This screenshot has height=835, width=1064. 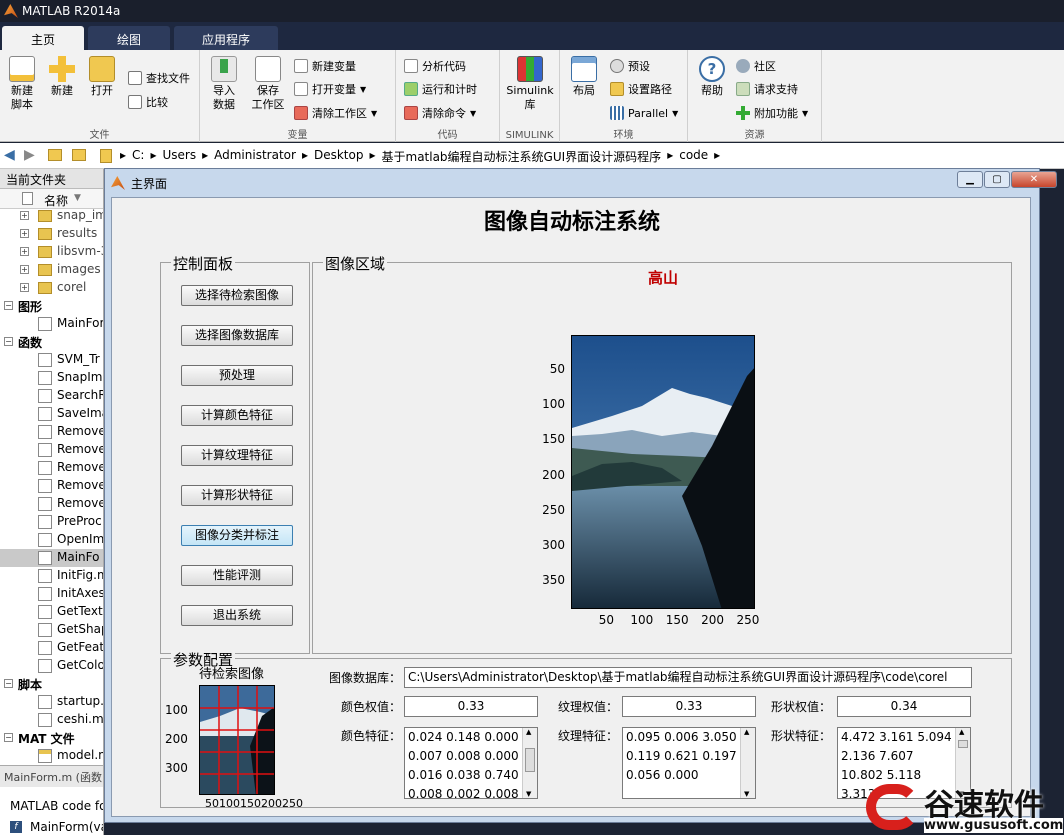 What do you see at coordinates (772, 113) in the screenshot?
I see `add-ons-button: 附加功能 ▼` at bounding box center [772, 113].